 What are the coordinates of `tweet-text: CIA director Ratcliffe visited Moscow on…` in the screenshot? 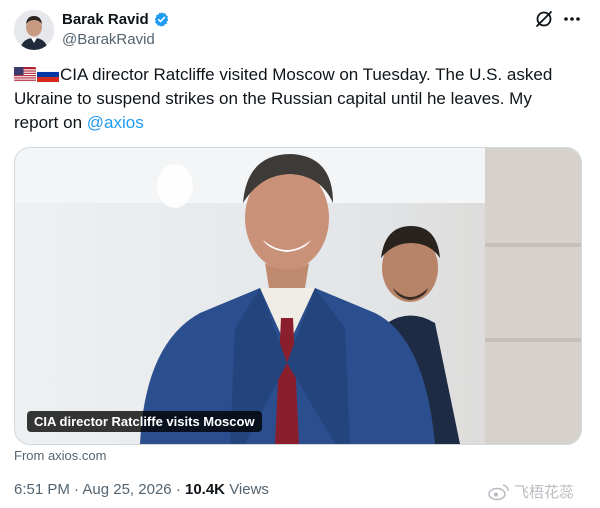 It's located at (297, 99).